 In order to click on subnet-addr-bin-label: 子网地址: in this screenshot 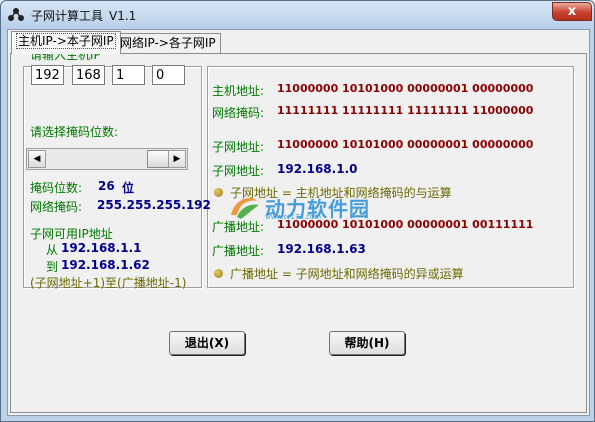, I will do `click(238, 147)`.